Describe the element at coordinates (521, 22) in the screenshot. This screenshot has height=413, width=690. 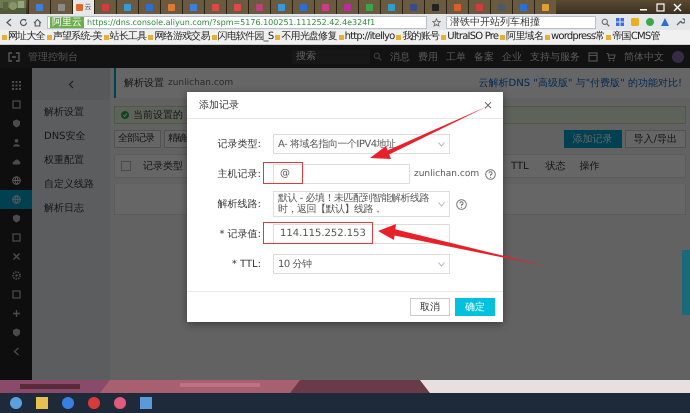
I see `search-field: 潜铁中开站列车相撞` at that location.